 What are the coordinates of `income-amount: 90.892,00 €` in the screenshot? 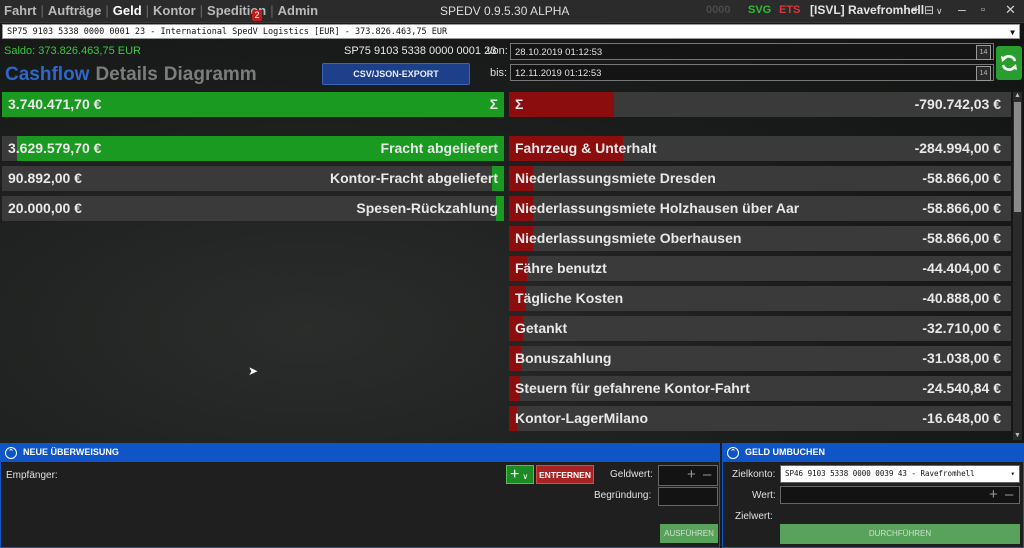 It's located at (45, 178).